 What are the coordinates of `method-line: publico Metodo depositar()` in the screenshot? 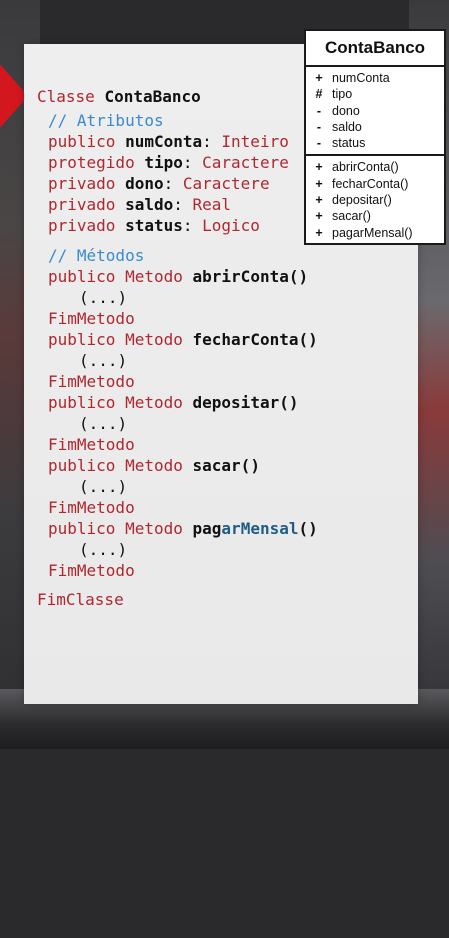 It's located at (173, 403).